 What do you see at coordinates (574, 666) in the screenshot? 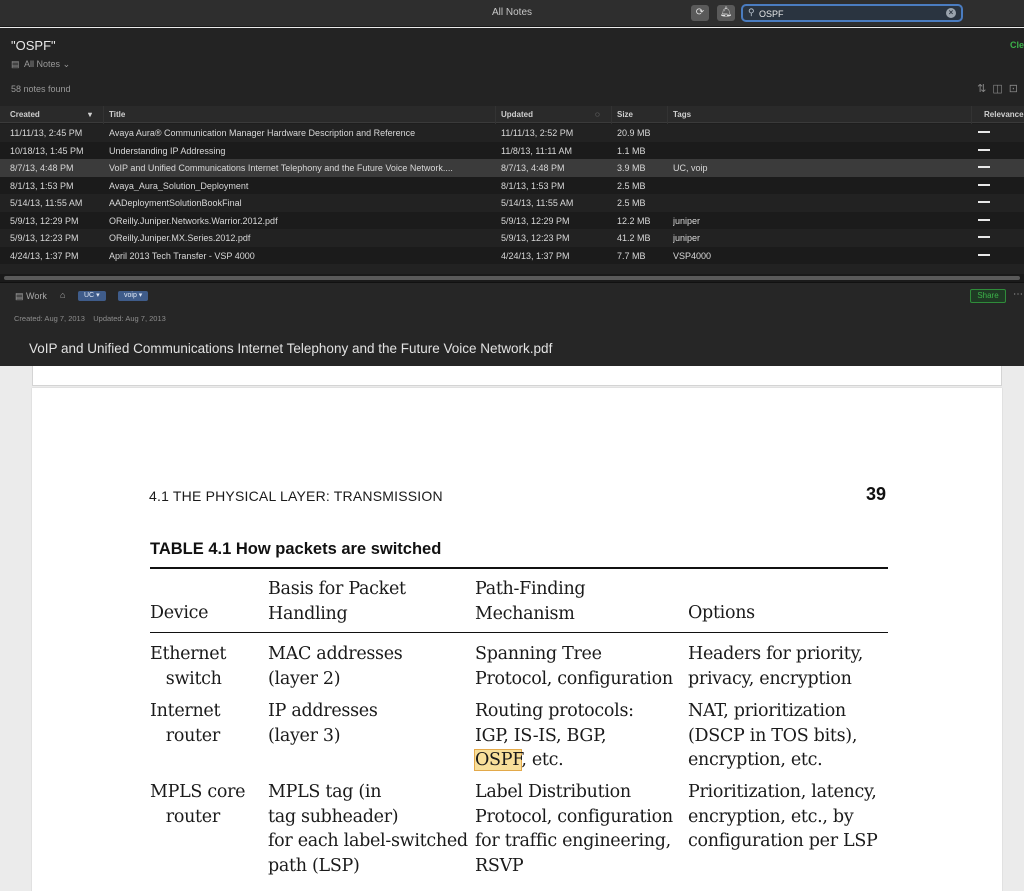
I see `pdf-cell-path: Spanning Tree Protocol, configuration` at bounding box center [574, 666].